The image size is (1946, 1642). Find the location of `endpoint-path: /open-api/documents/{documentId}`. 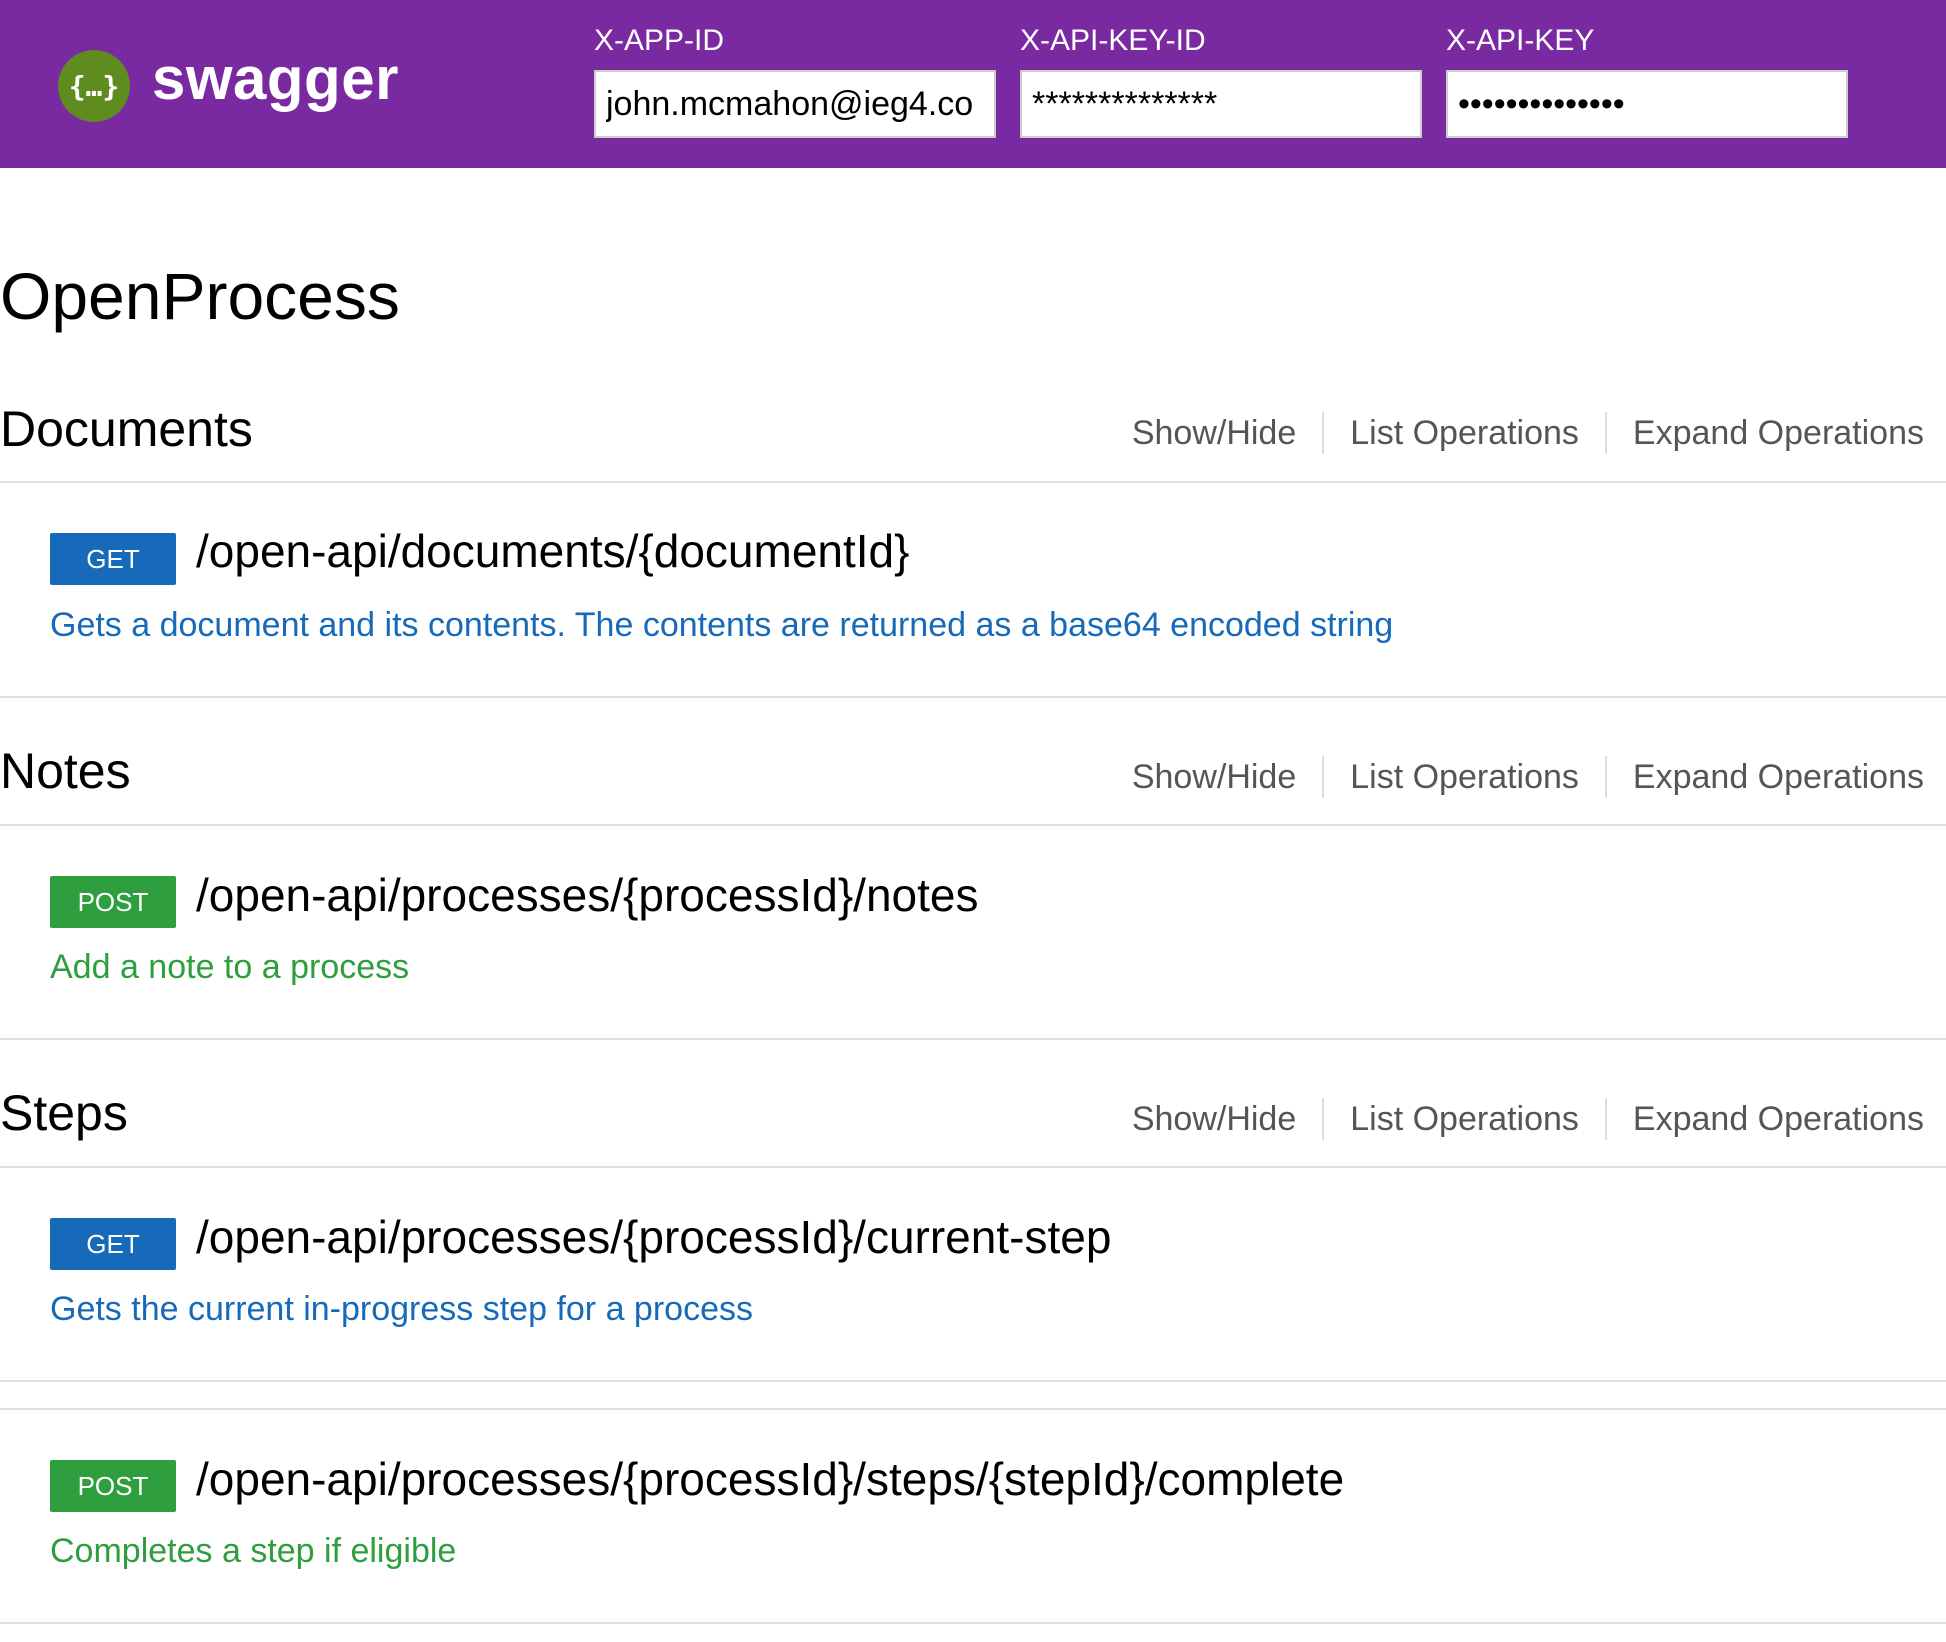

endpoint-path: /open-api/documents/{documentId} is located at coordinates (553, 551).